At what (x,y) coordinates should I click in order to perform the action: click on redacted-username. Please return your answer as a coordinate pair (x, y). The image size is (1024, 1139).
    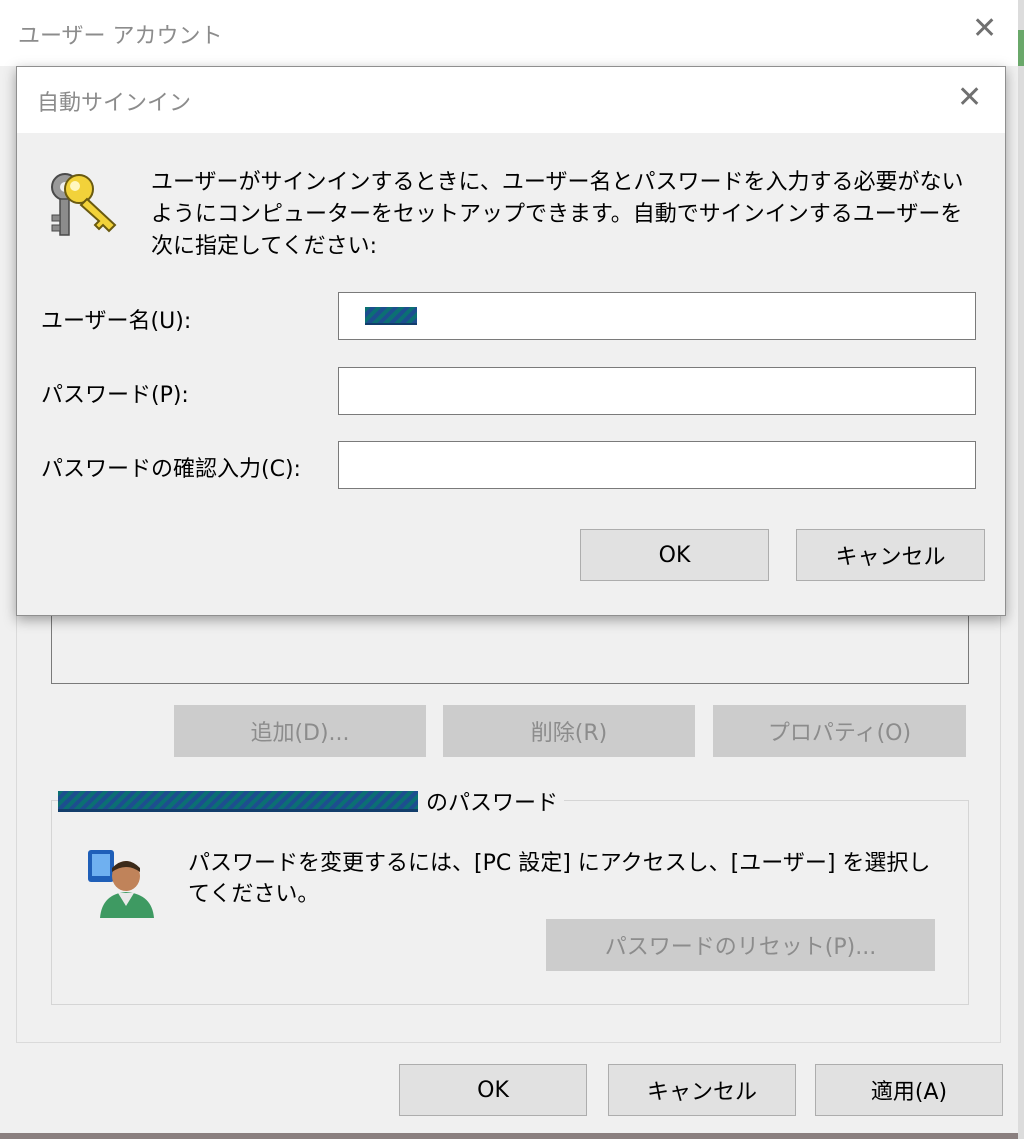
    Looking at the image, I should click on (391, 316).